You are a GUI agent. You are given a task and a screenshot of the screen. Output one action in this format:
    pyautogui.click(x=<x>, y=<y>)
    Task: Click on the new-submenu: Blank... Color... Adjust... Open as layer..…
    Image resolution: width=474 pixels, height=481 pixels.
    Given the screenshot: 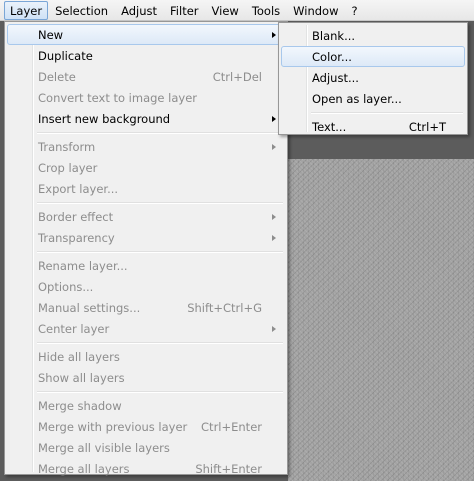 What is the action you would take?
    pyautogui.click(x=373, y=78)
    